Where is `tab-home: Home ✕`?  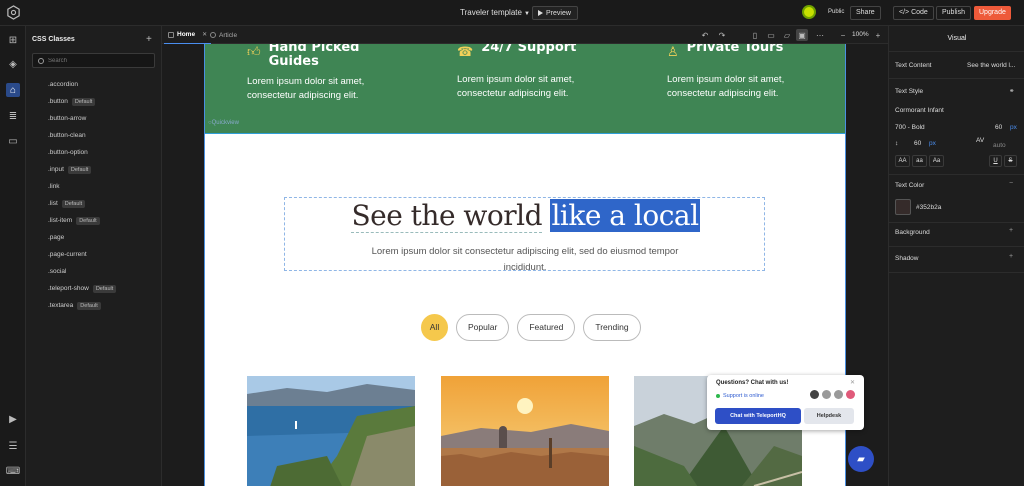
tab-home: Home ✕ is located at coordinates (188, 35).